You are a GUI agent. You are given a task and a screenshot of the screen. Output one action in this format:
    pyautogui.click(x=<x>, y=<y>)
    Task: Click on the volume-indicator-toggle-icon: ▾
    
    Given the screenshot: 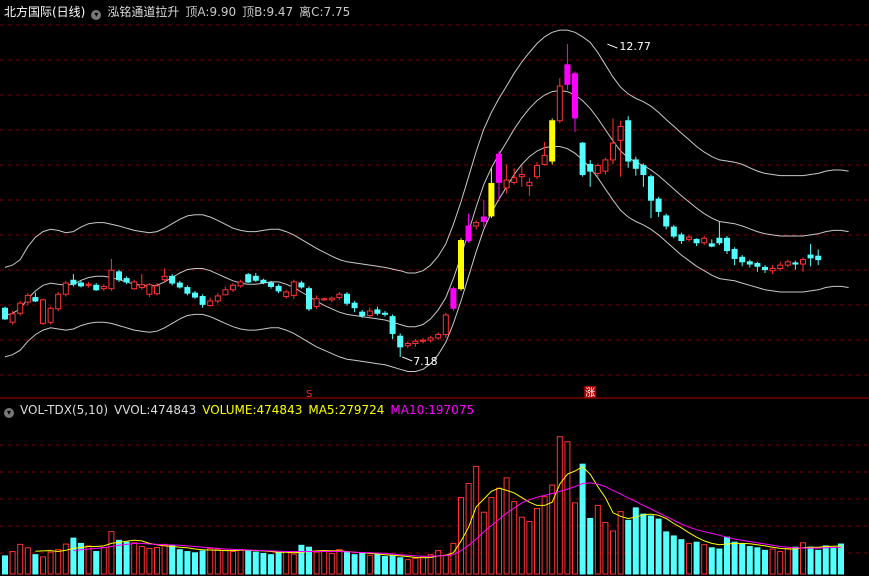 What is the action you would take?
    pyautogui.click(x=9, y=413)
    